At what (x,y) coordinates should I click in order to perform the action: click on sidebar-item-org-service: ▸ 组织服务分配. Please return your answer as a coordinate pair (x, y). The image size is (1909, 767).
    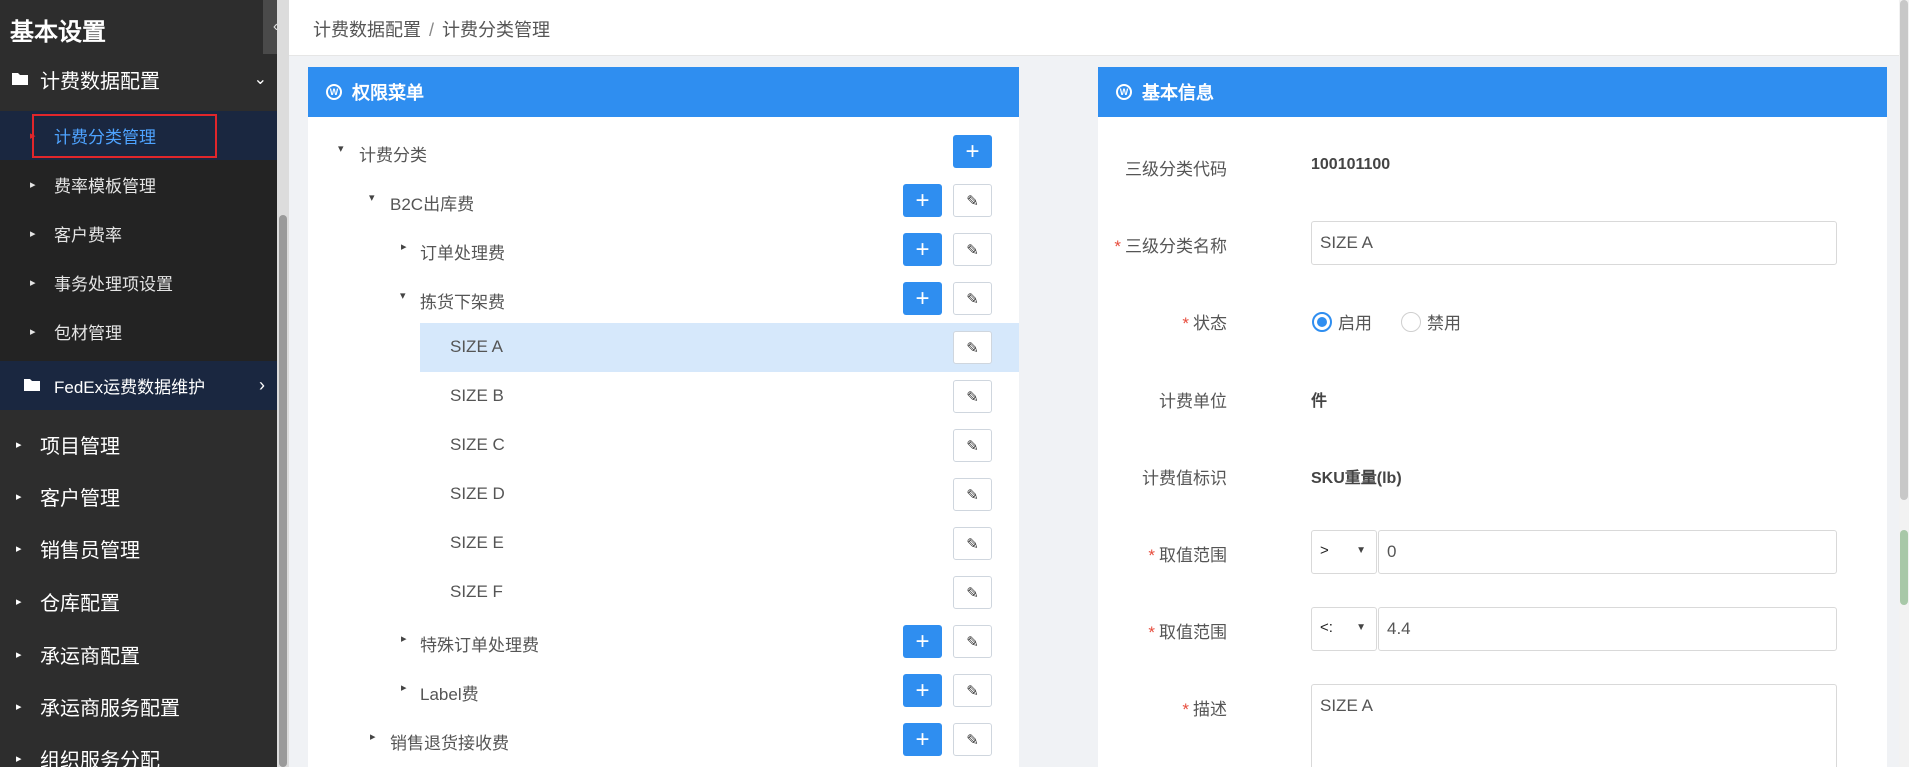
    Looking at the image, I should click on (138, 749).